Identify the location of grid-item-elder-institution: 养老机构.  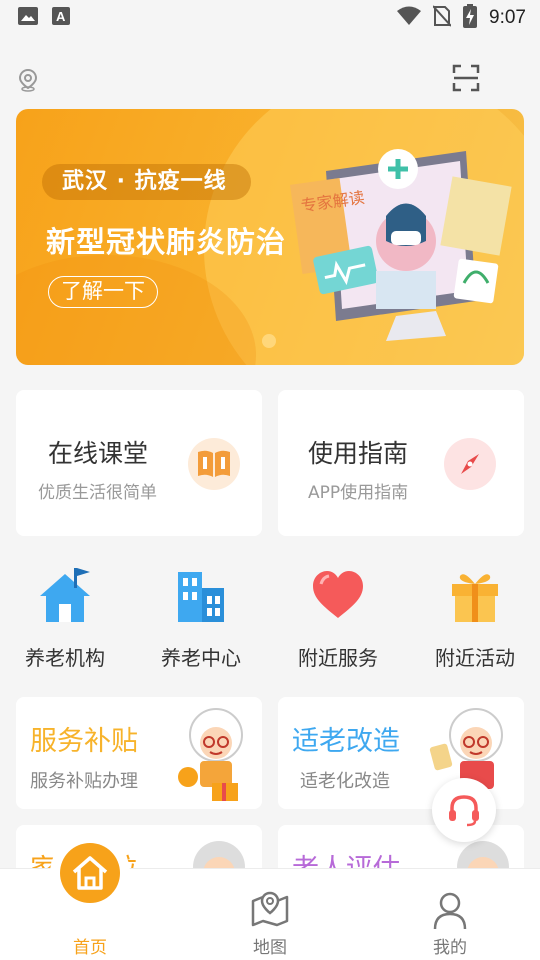
(65, 617).